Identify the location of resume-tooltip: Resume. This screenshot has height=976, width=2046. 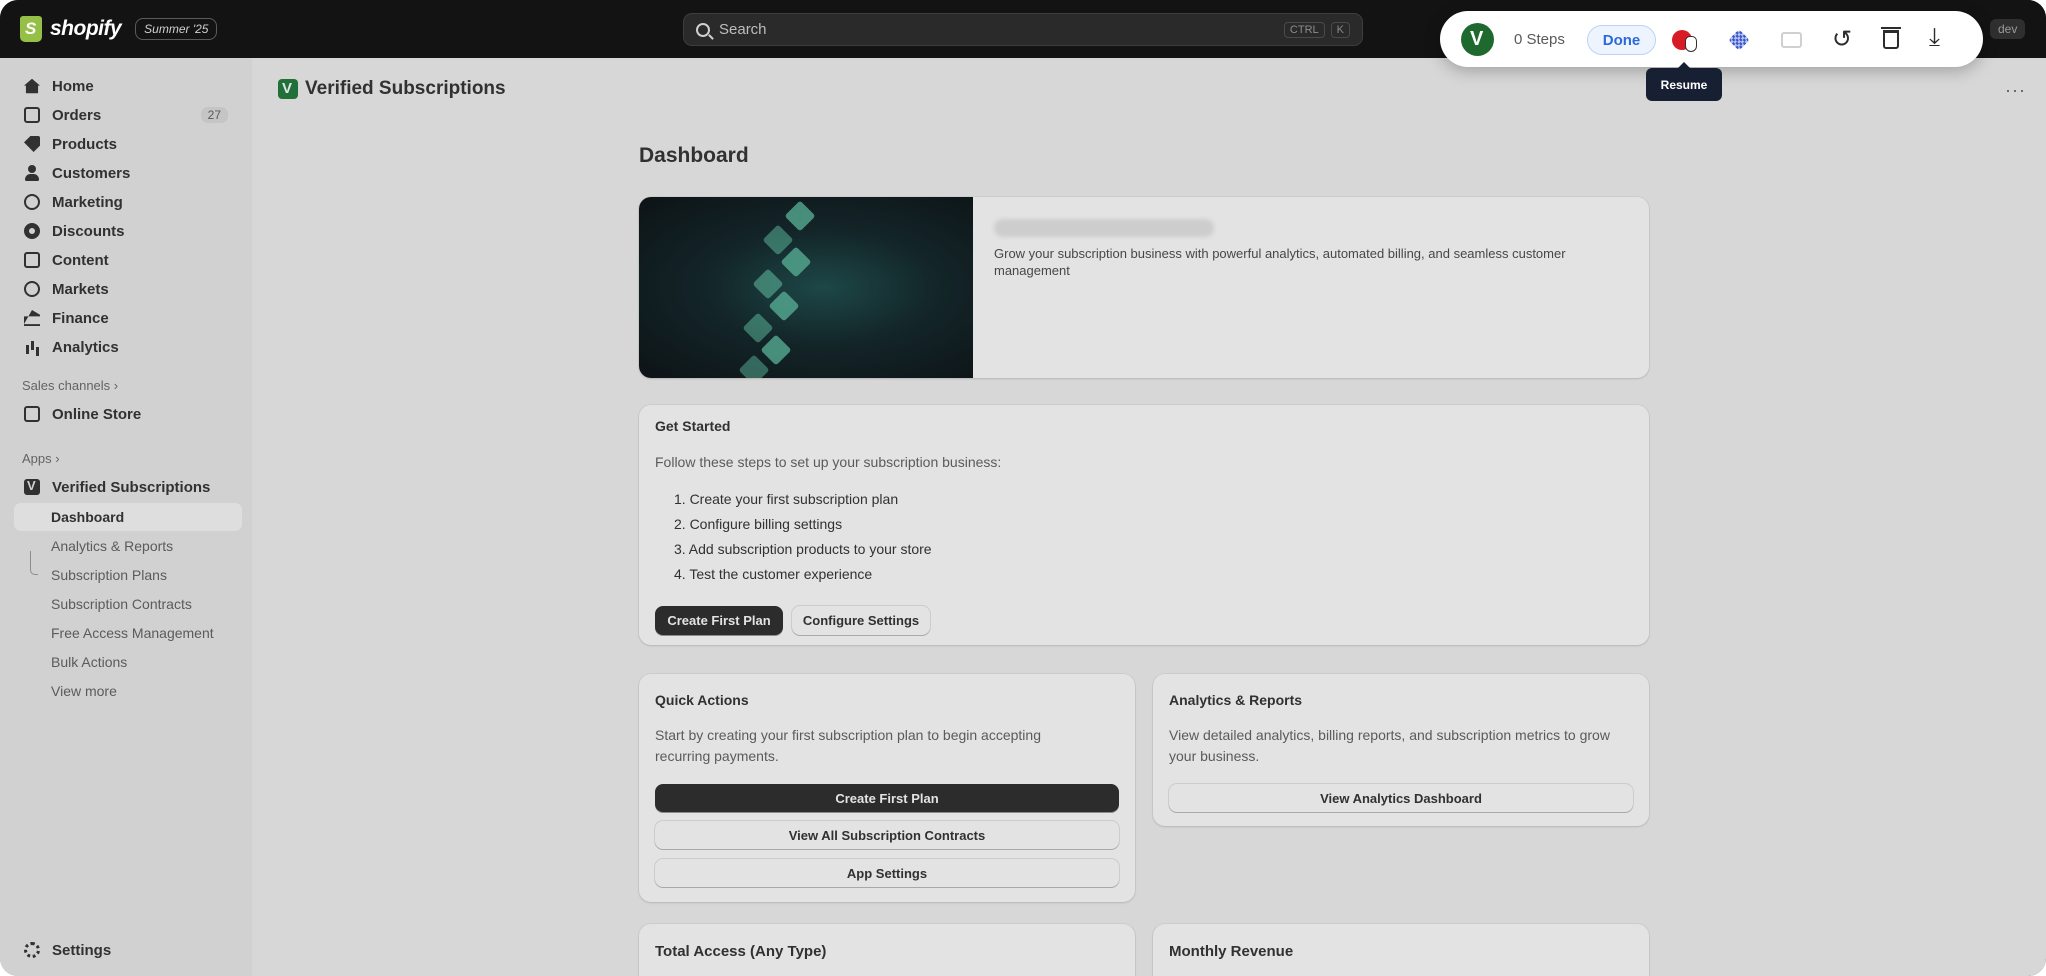
(1684, 81).